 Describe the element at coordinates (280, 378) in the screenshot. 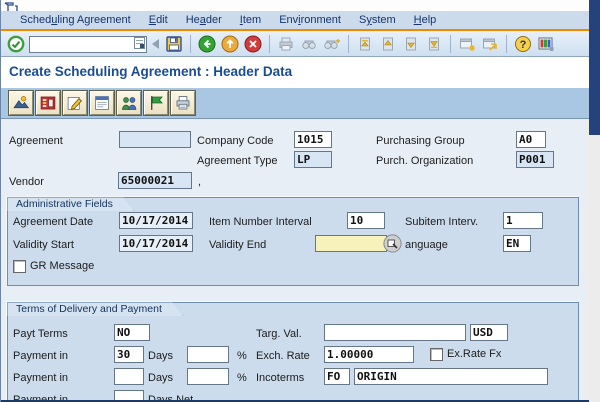

I see `incoterms-label: Incoterms` at that location.